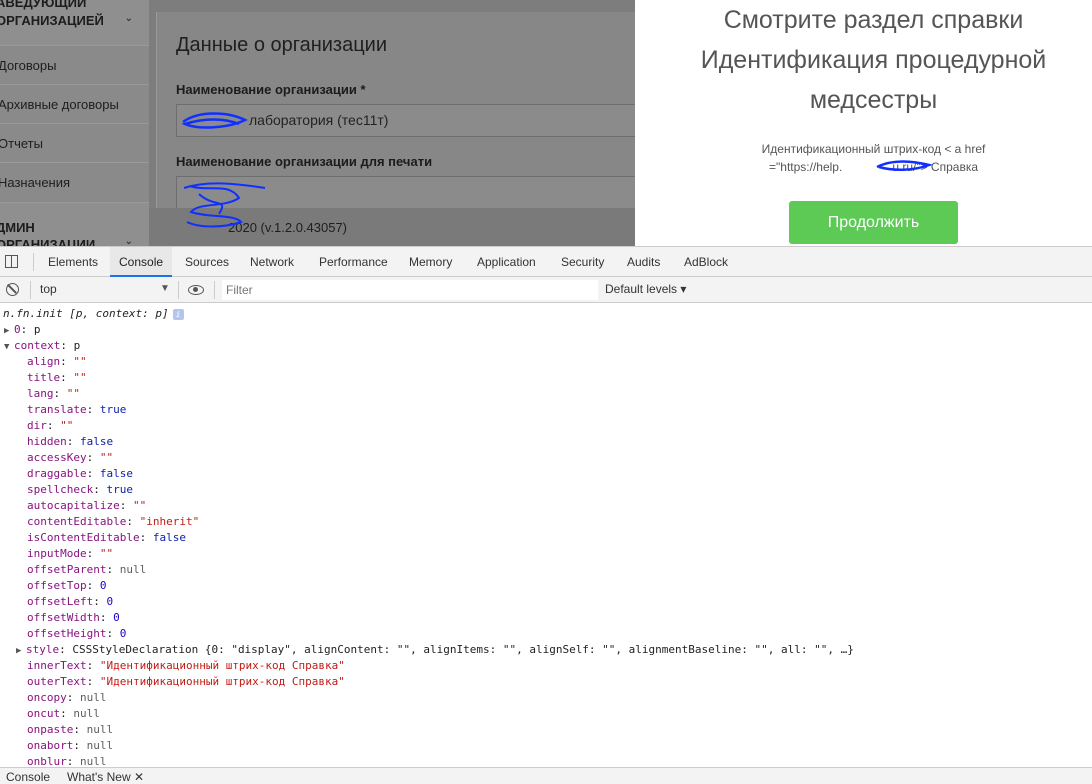  I want to click on tab-sources: Sources, so click(207, 262).